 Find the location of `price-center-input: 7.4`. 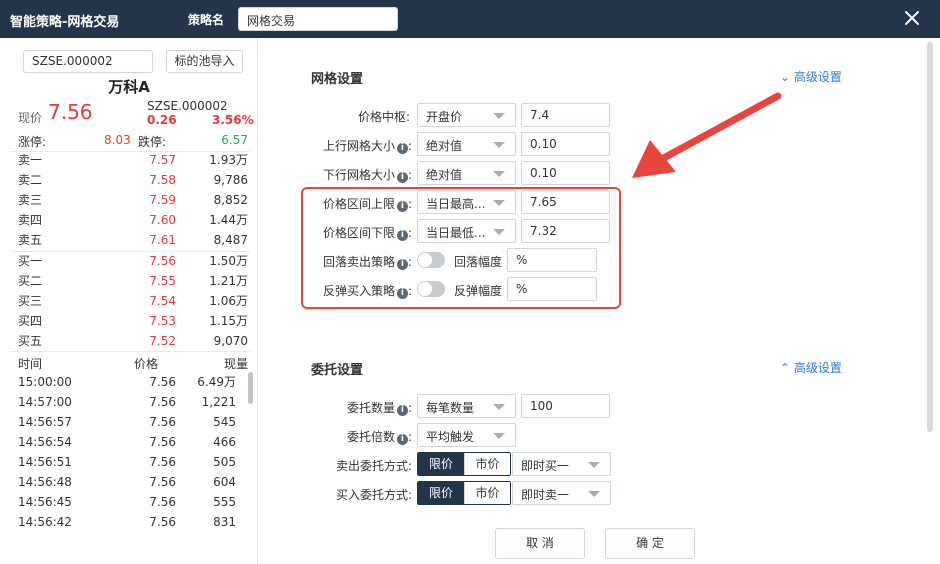

price-center-input: 7.4 is located at coordinates (565, 115).